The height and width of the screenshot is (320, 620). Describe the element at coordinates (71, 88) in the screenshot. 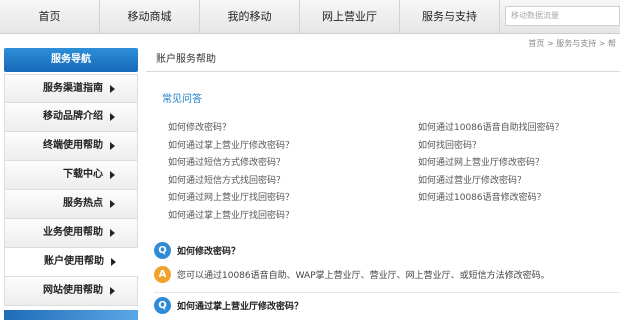

I see `sidebar-item-channel-guide: 服务渠道指南` at that location.